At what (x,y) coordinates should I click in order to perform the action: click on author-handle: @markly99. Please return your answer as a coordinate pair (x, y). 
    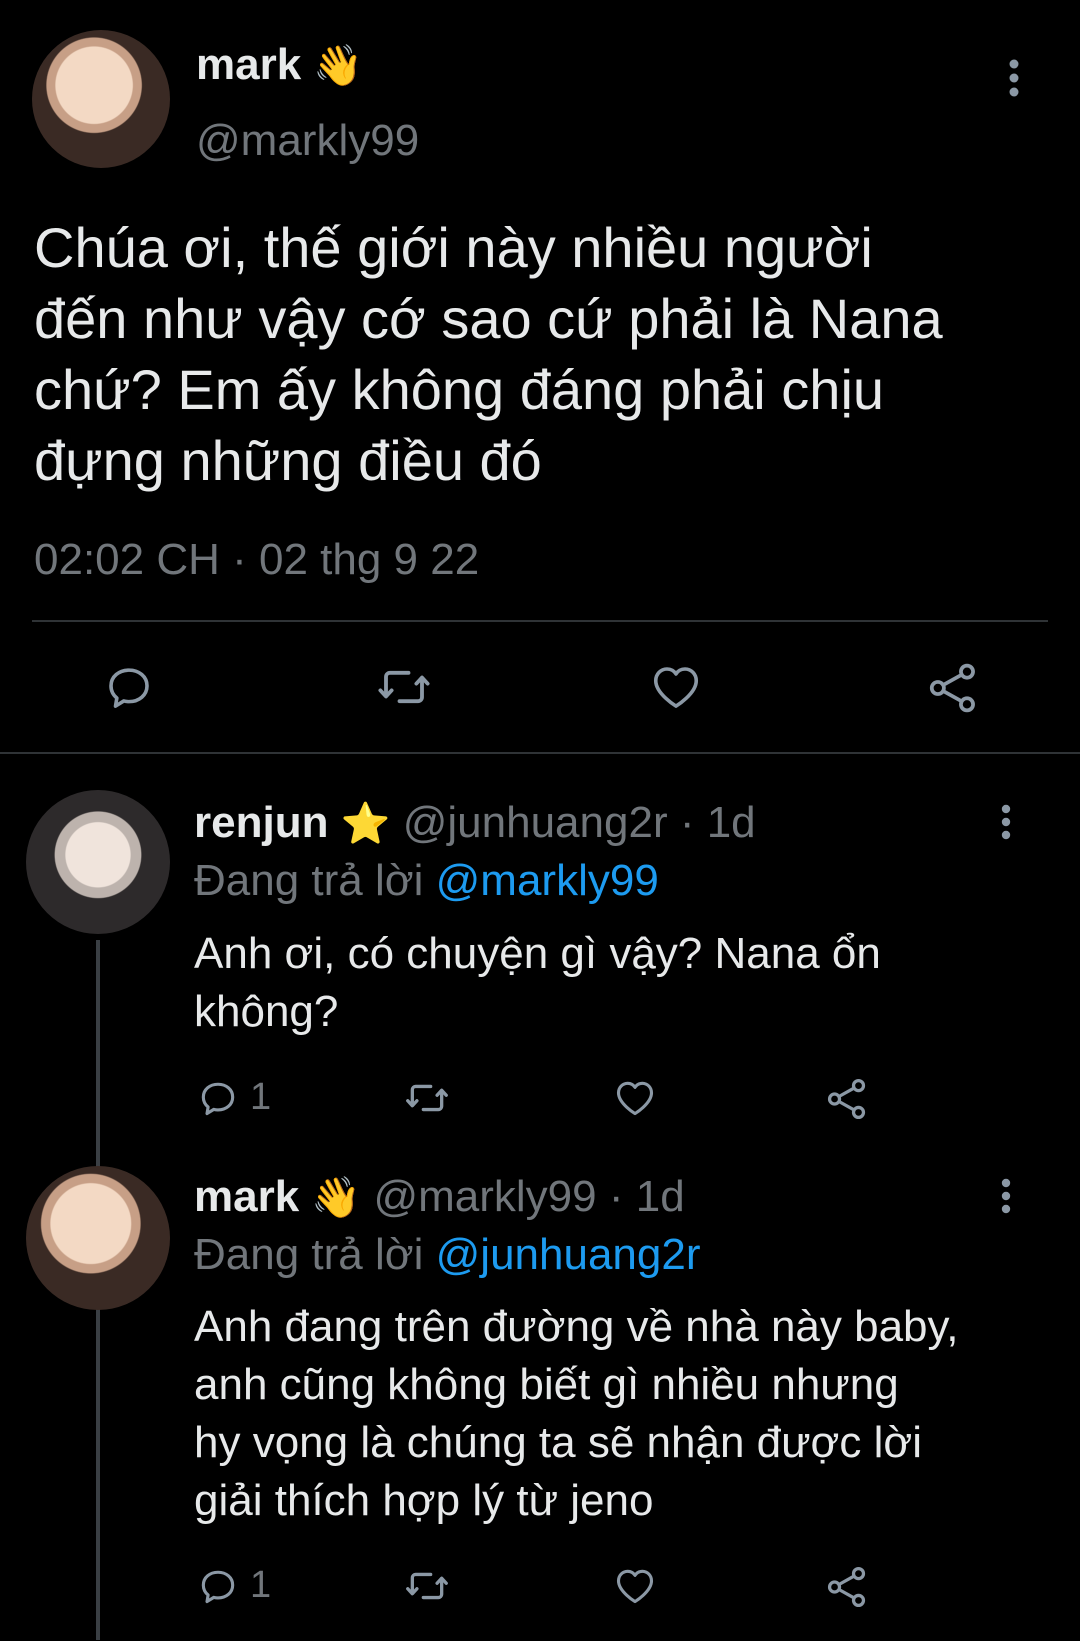
    Looking at the image, I should click on (307, 141).